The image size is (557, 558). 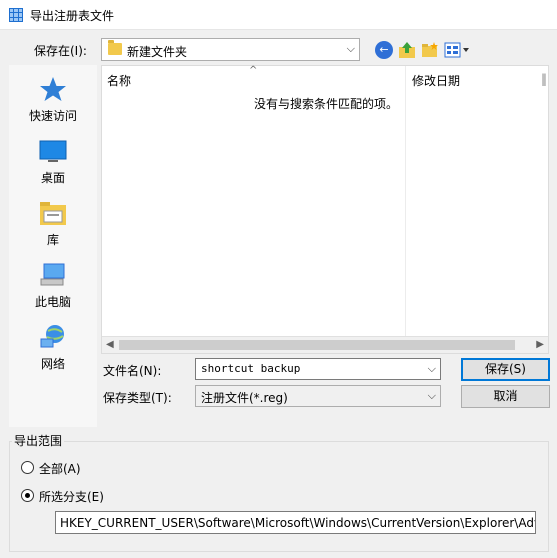 What do you see at coordinates (16, 15) in the screenshot?
I see `registry-app-icon` at bounding box center [16, 15].